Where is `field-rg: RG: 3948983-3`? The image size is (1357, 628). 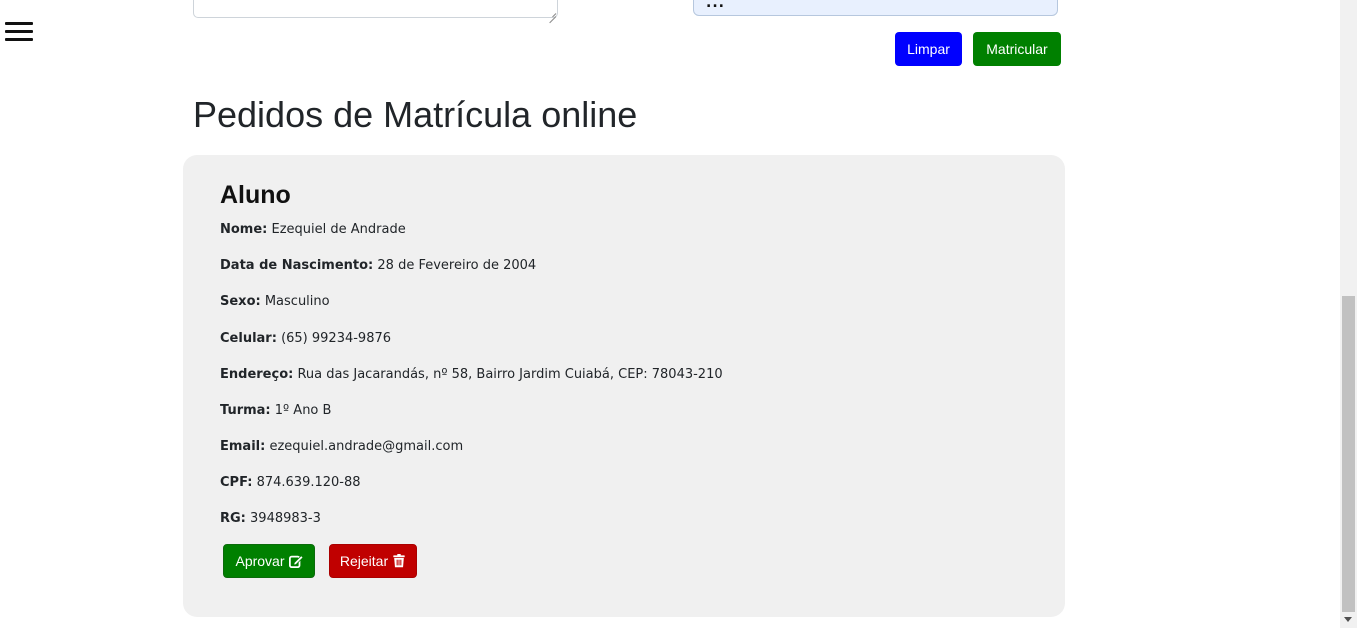
field-rg: RG: 3948983-3 is located at coordinates (270, 518).